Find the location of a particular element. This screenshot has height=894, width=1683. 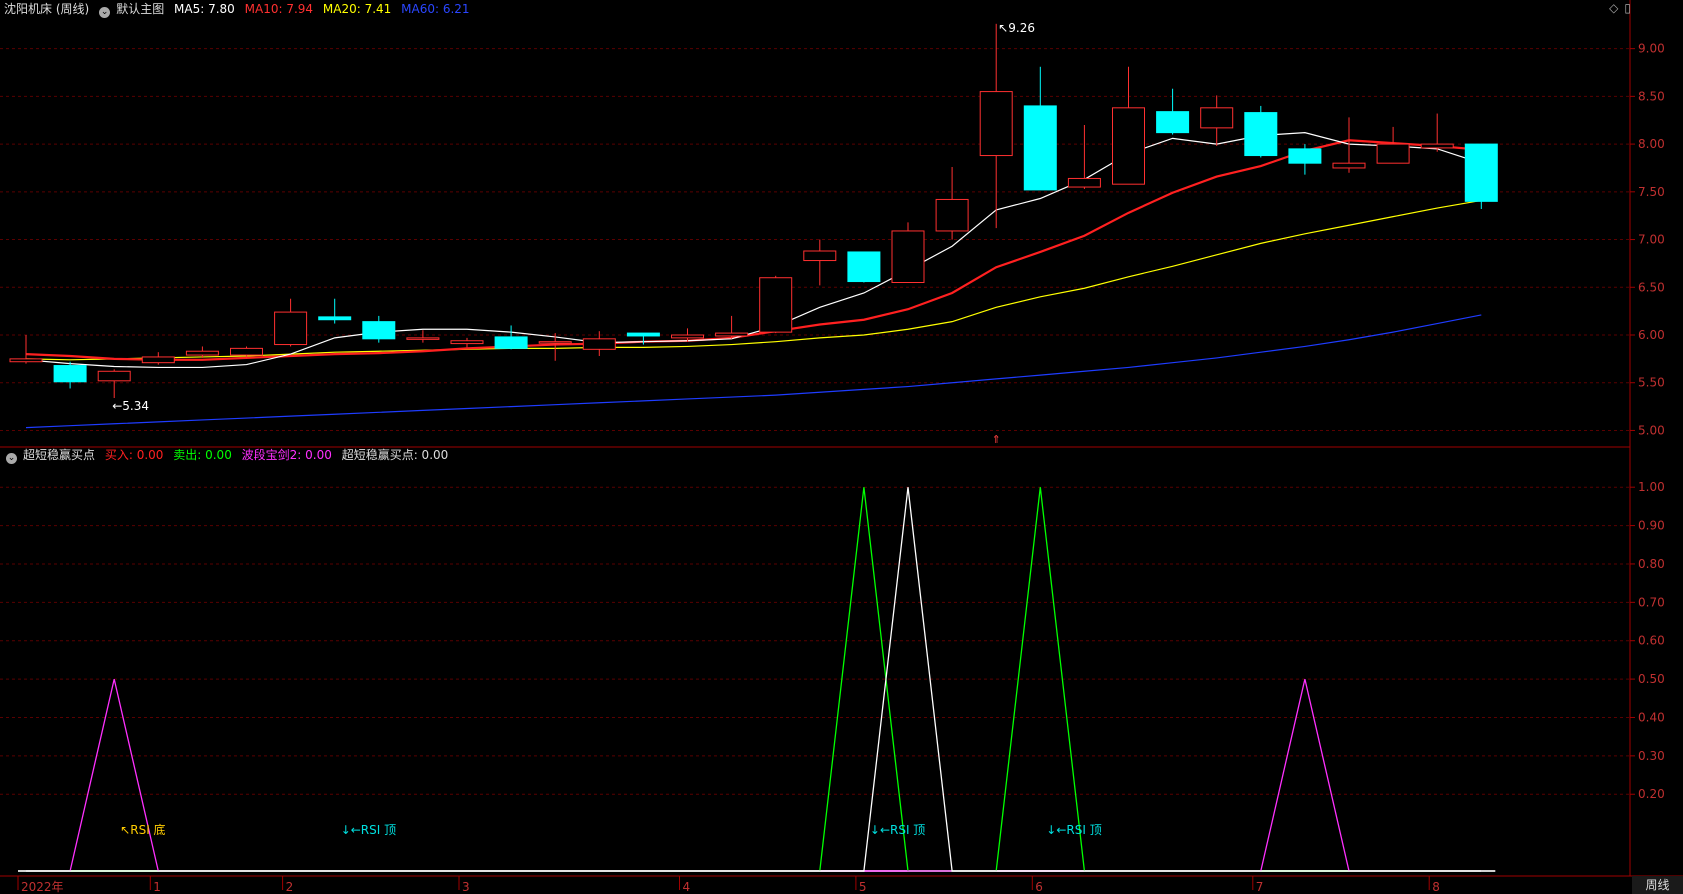

price-tick-label: 7.50 is located at coordinates (1651, 192).